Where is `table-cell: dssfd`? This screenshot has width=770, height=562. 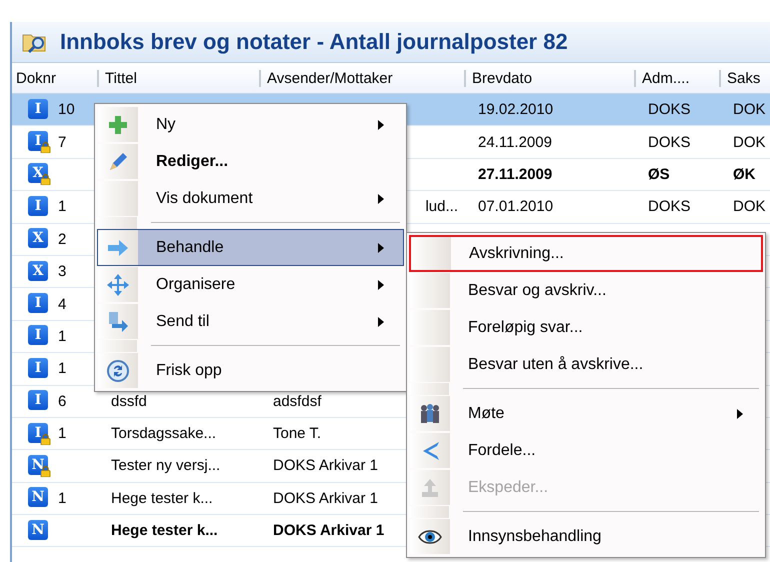 table-cell: dssfd is located at coordinates (129, 401).